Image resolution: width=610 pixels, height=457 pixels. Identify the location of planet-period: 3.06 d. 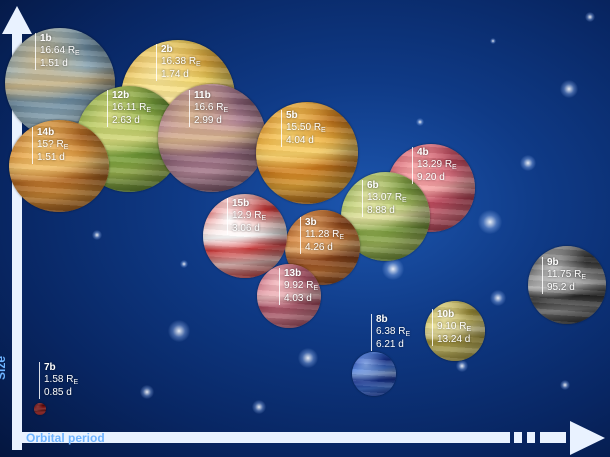
(246, 228).